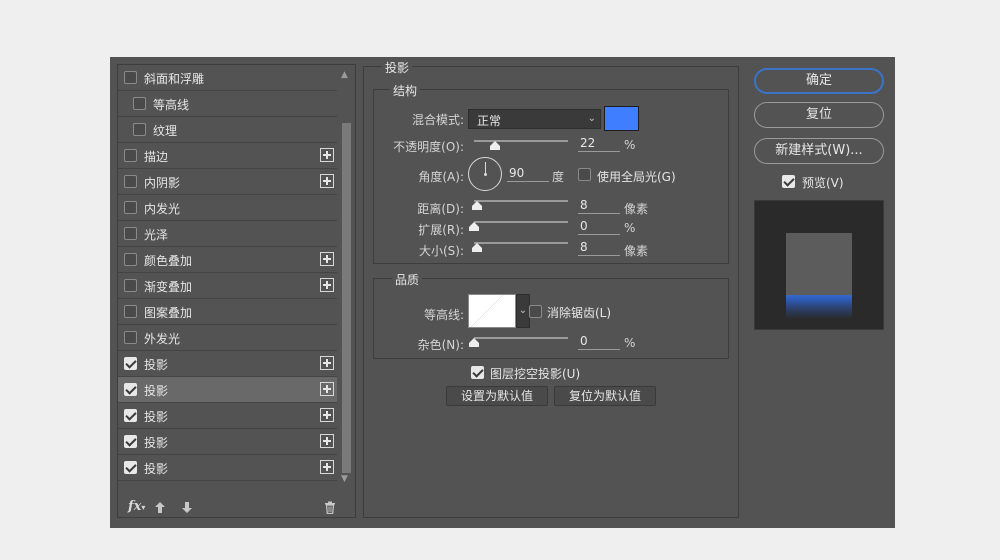  What do you see at coordinates (227, 104) in the screenshot?
I see `style-item: 等高线` at bounding box center [227, 104].